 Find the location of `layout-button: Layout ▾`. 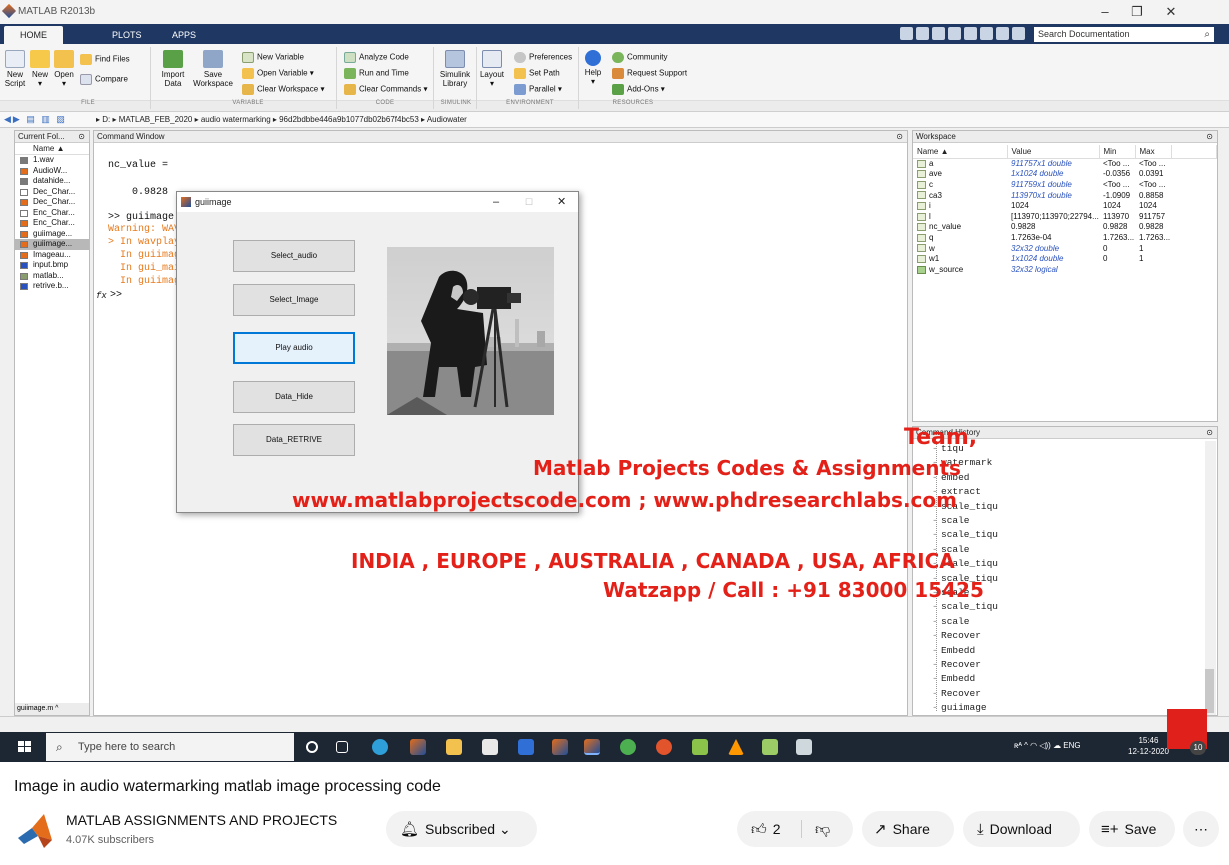

layout-button: Layout ▾ is located at coordinates (492, 69).